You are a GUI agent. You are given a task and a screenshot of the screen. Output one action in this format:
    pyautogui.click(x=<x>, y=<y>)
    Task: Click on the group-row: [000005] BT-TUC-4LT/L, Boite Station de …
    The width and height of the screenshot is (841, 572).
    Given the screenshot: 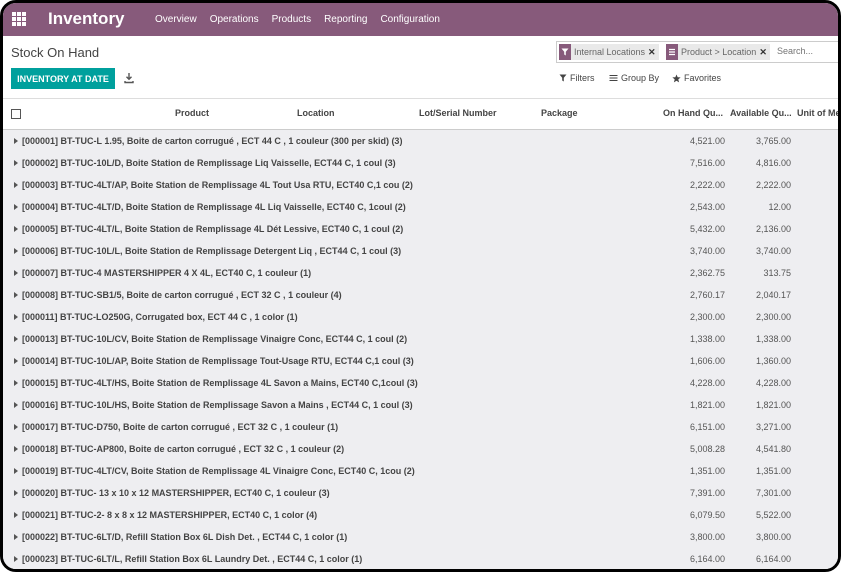 What is the action you would take?
    pyautogui.click(x=420, y=229)
    